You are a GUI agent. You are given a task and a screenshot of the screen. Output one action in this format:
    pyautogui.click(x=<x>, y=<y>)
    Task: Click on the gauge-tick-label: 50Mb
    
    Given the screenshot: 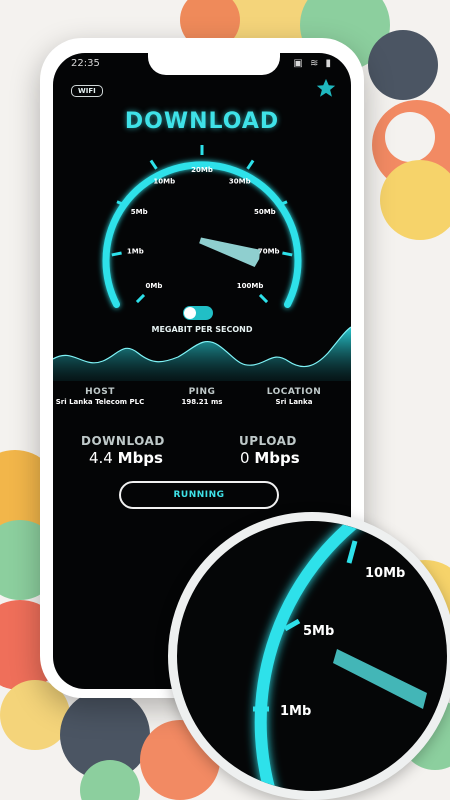 What is the action you would take?
    pyautogui.click(x=265, y=212)
    